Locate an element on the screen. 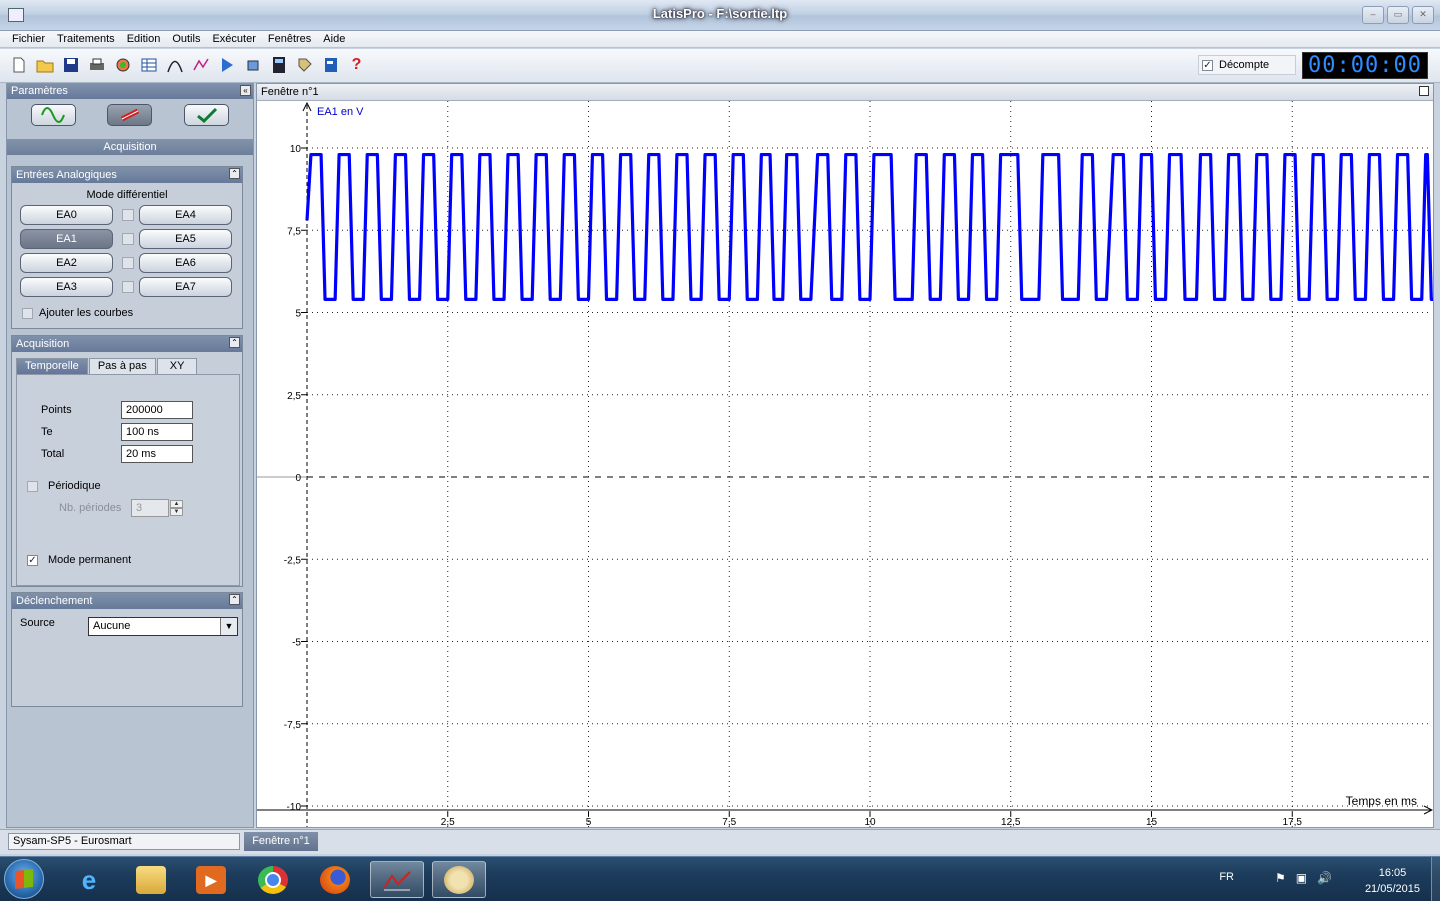 Image resolution: width=1440 pixels, height=901 pixels. open-folder-icon is located at coordinates (44, 65).